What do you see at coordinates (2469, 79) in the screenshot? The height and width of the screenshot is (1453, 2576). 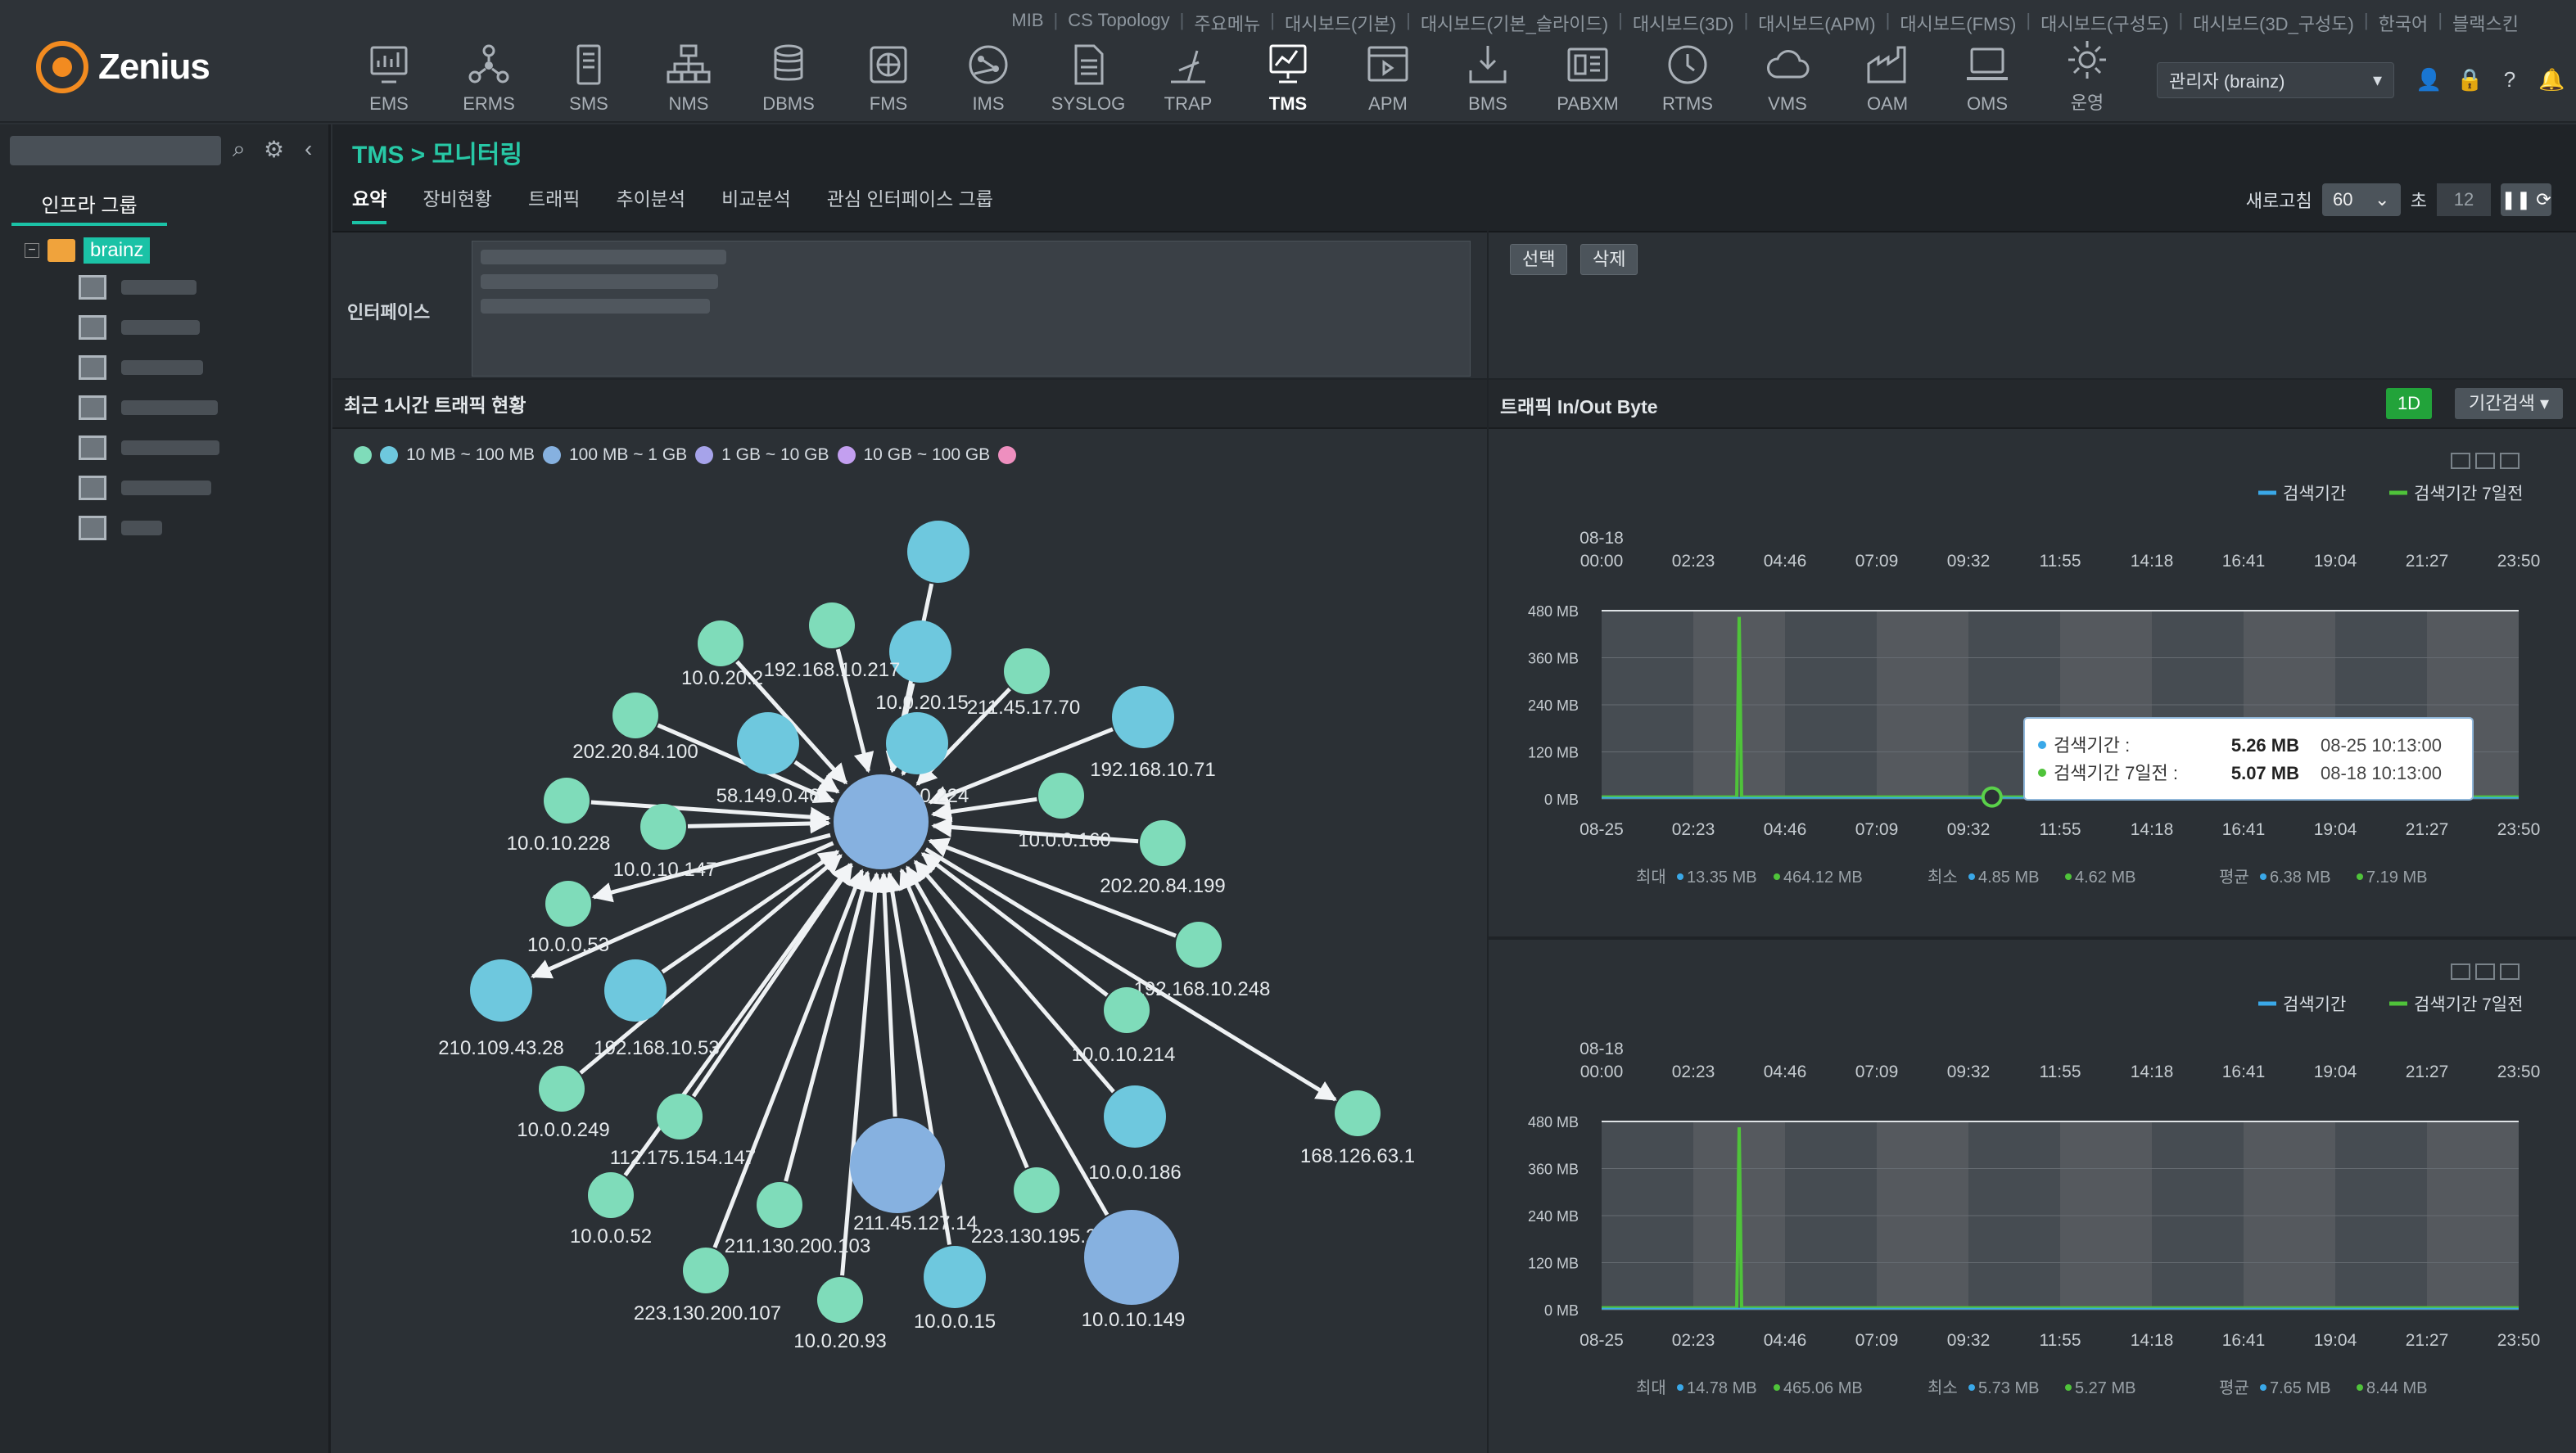 I see `lock-icon: 🔒` at bounding box center [2469, 79].